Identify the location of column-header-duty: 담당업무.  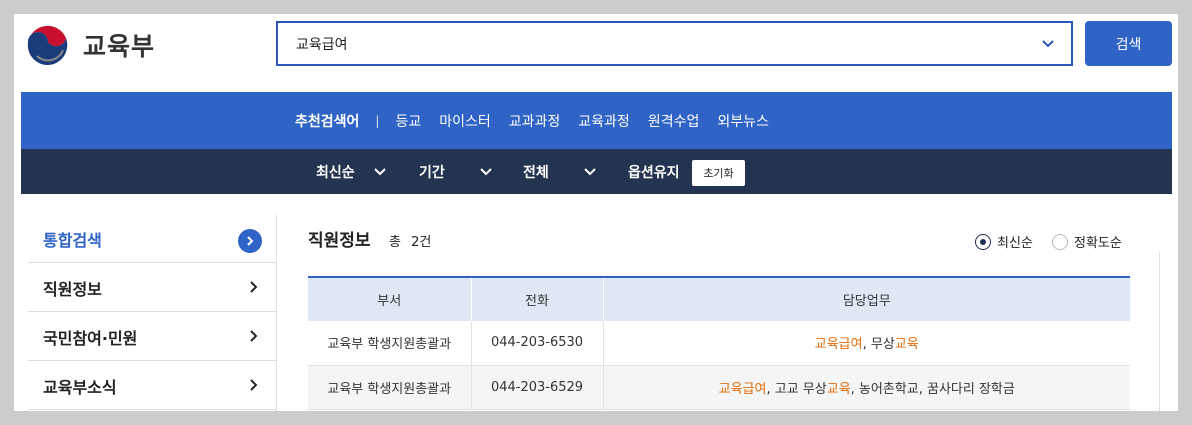
(866, 298).